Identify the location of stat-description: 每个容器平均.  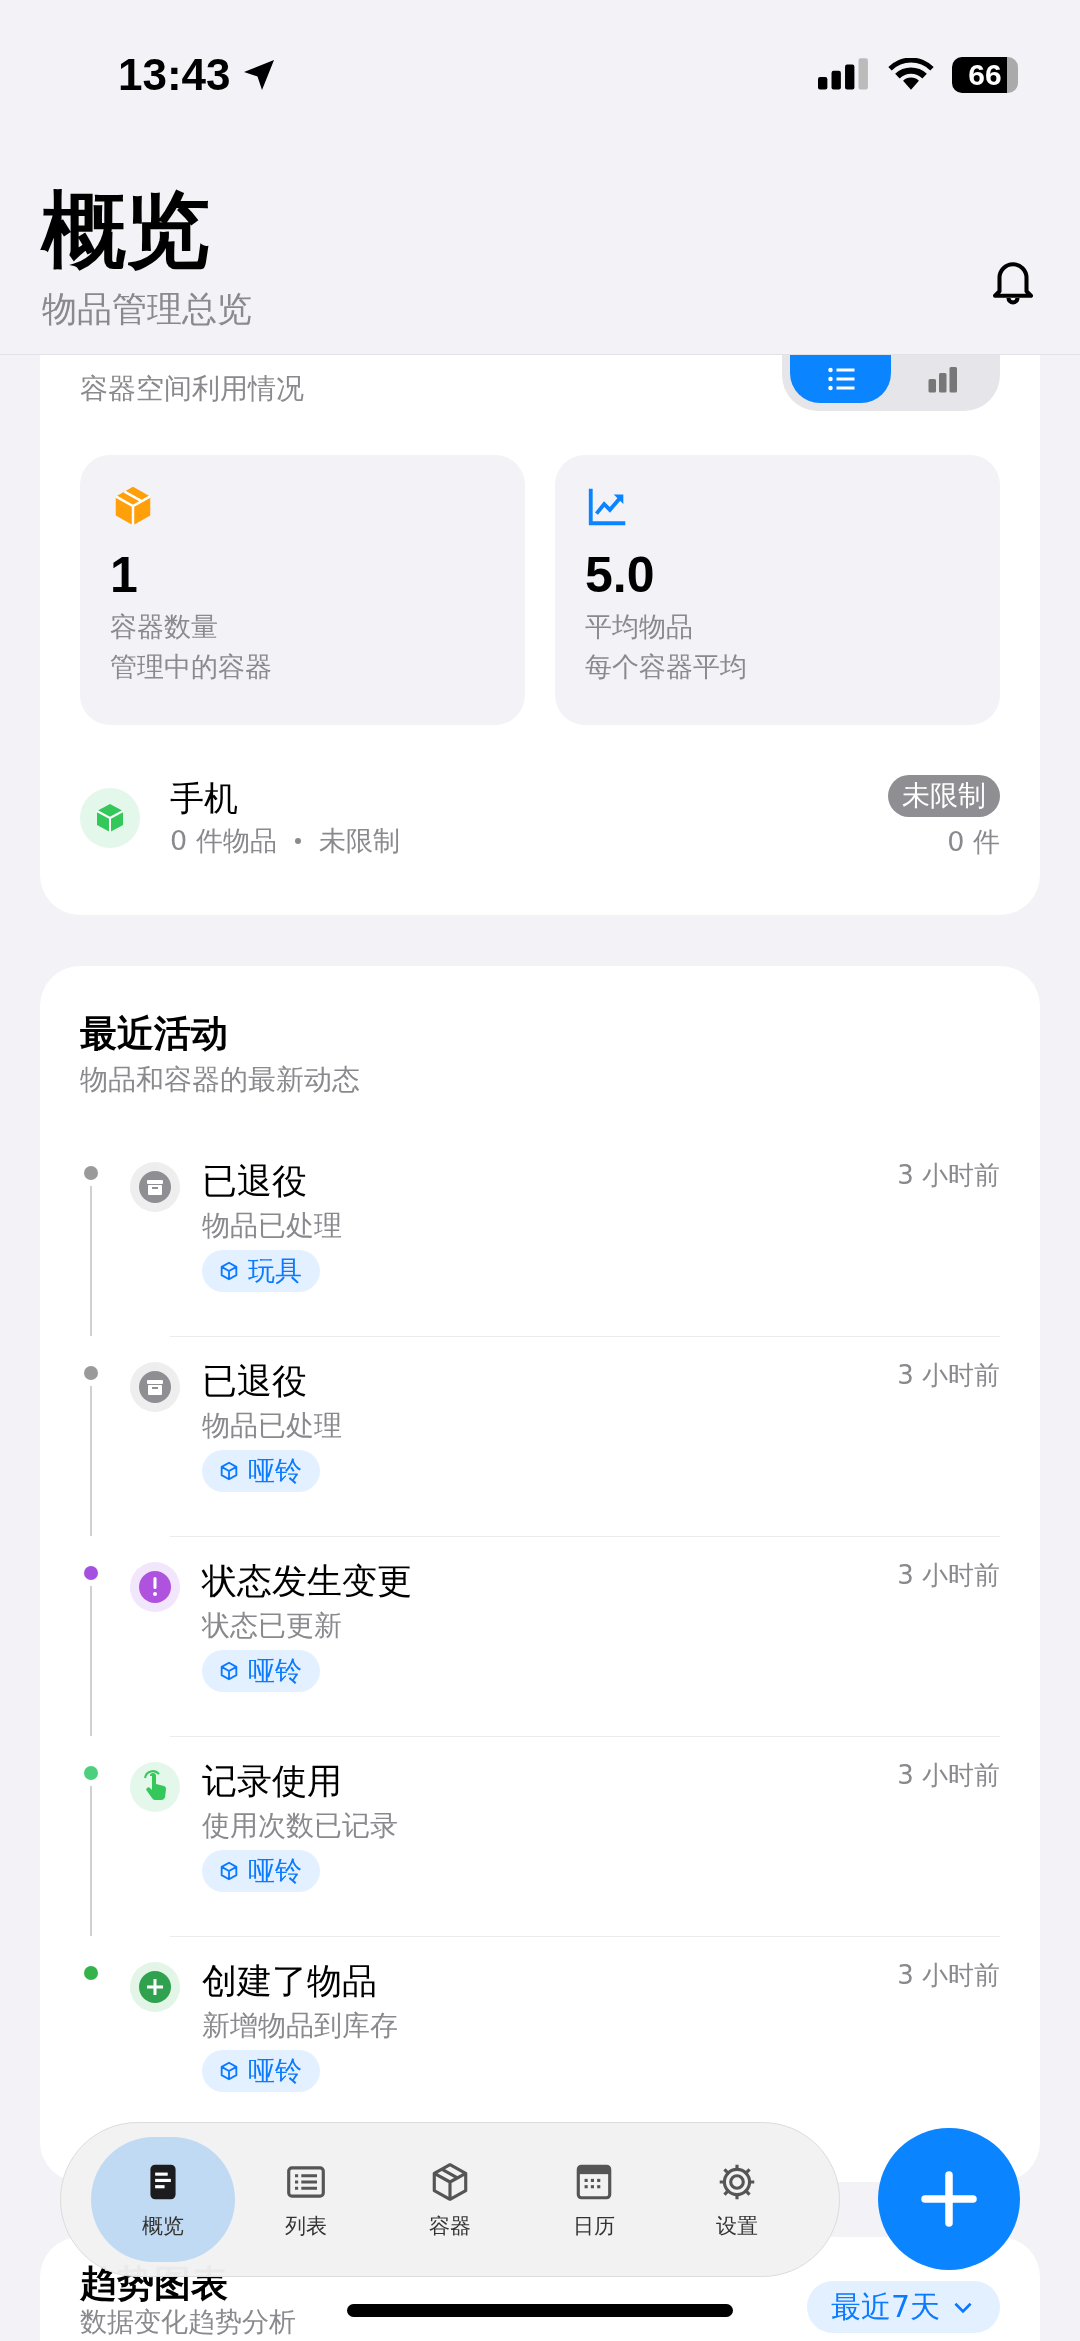
(666, 667).